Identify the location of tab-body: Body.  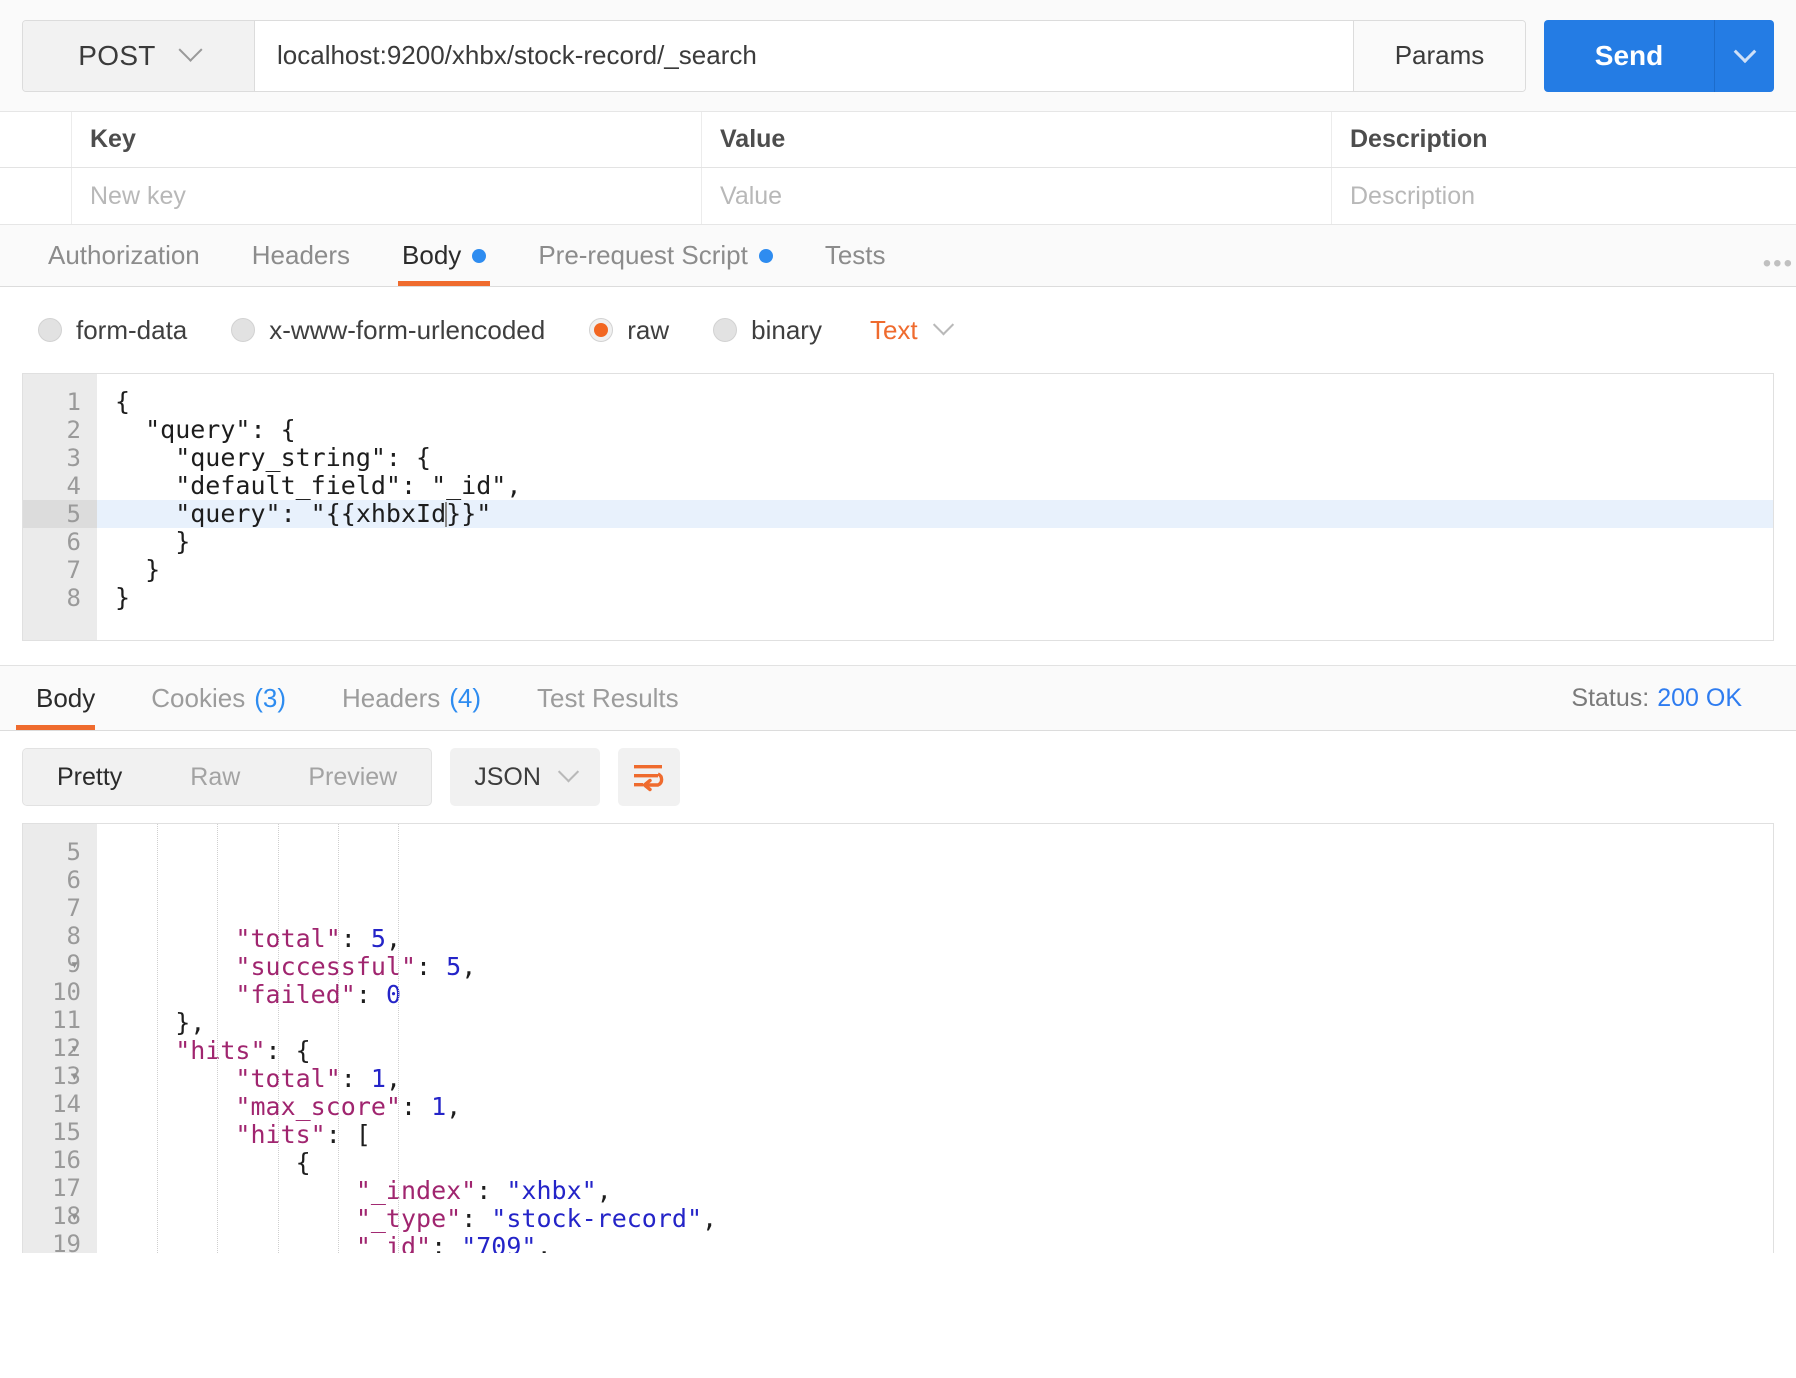
(444, 255).